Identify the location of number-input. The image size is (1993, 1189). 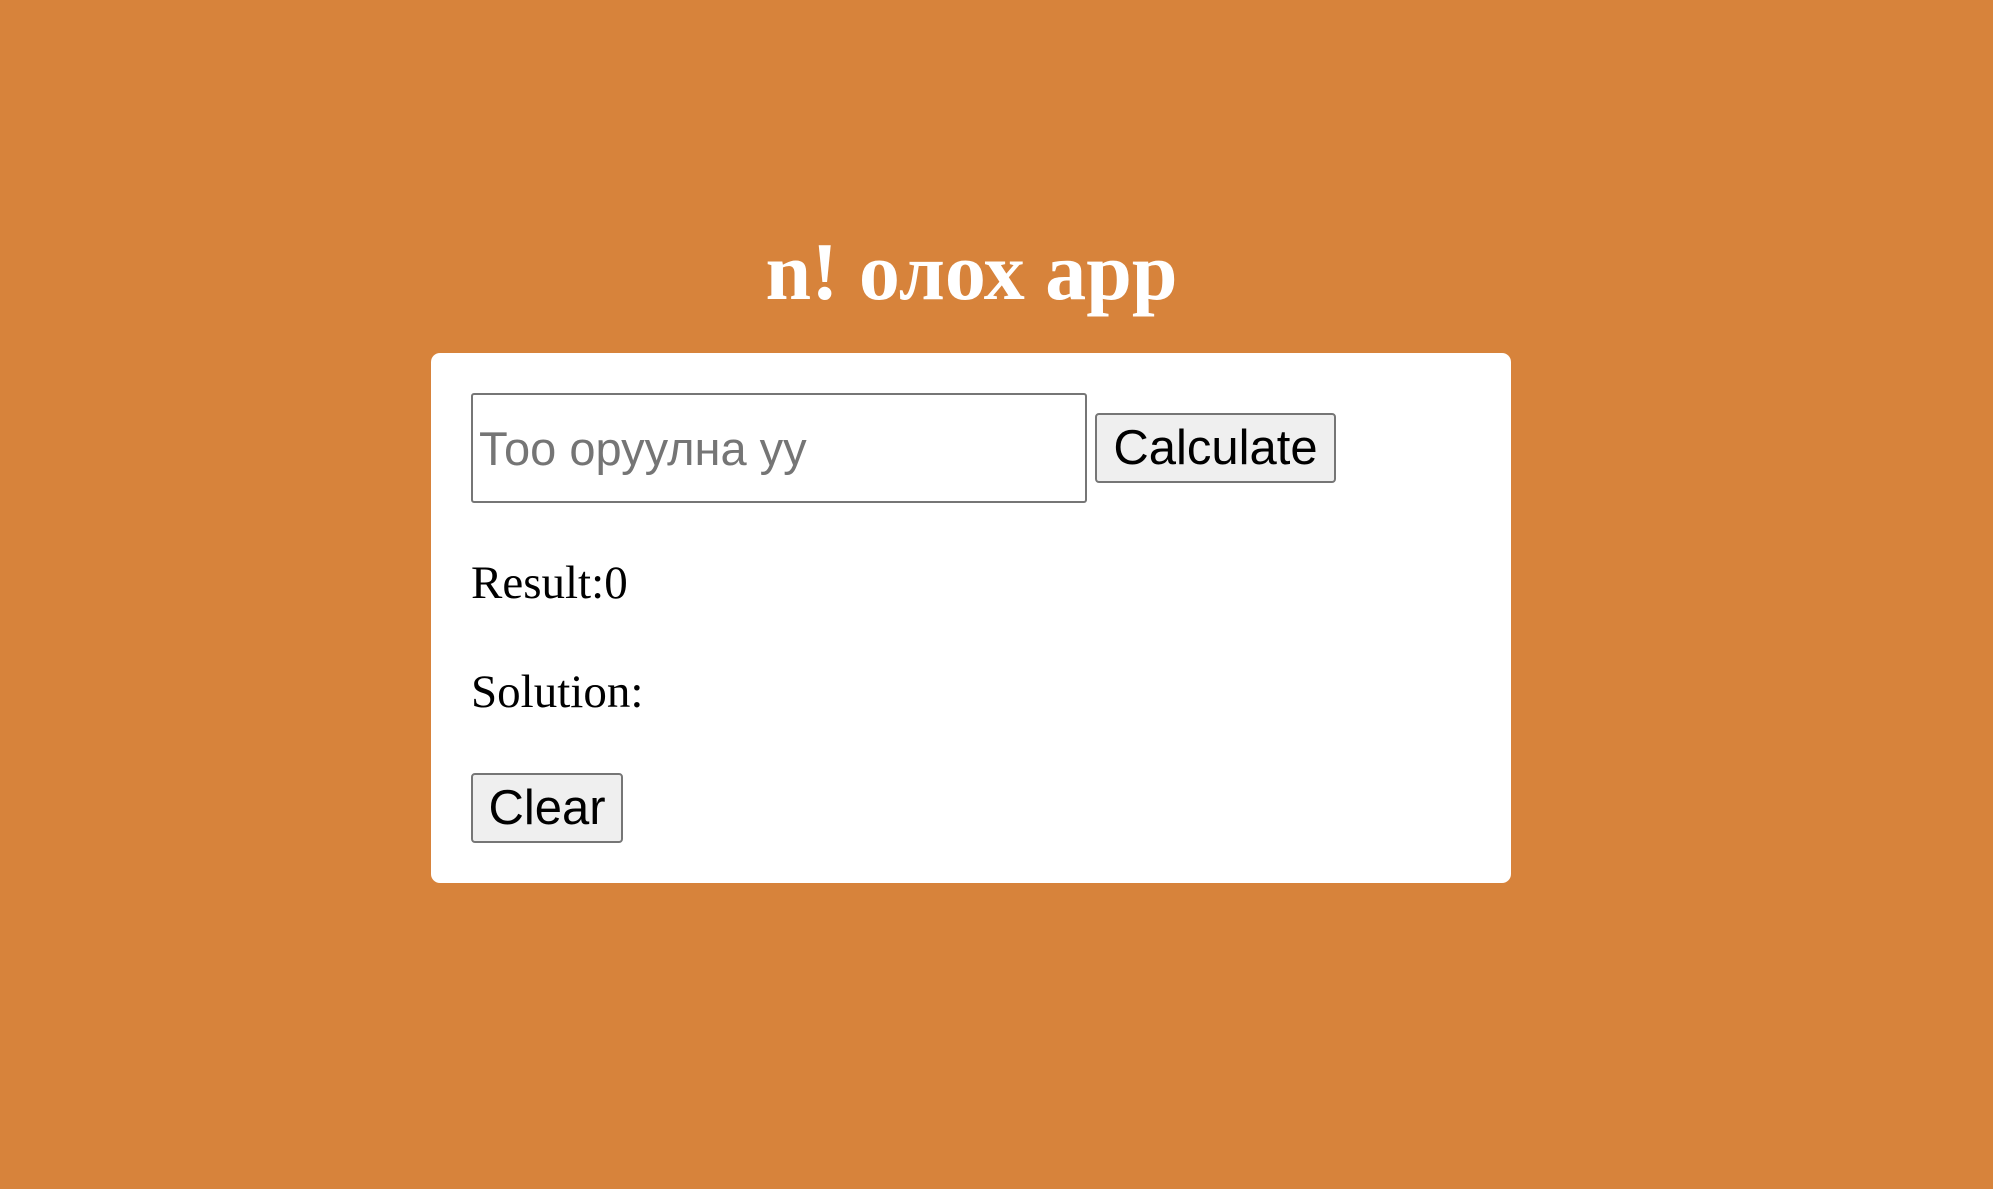
(779, 448).